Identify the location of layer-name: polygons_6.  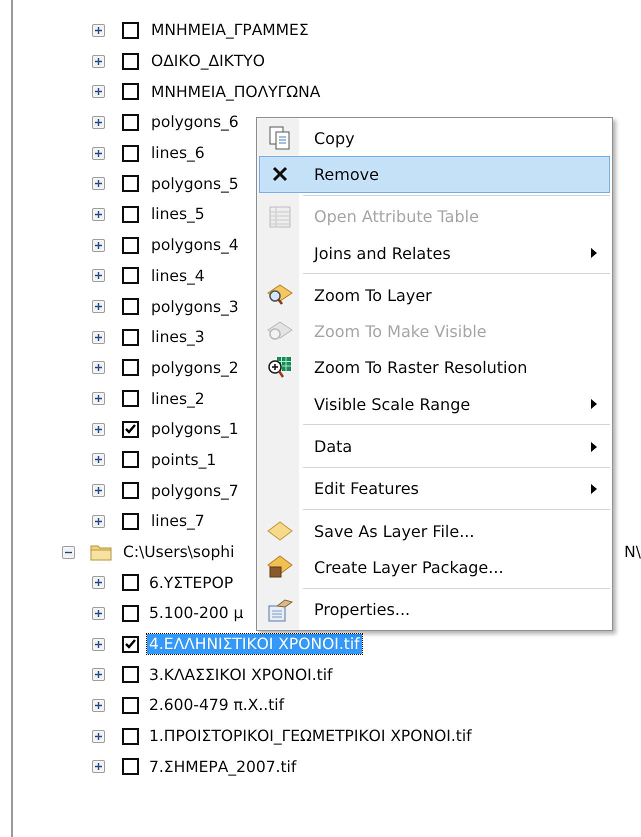
(195, 122).